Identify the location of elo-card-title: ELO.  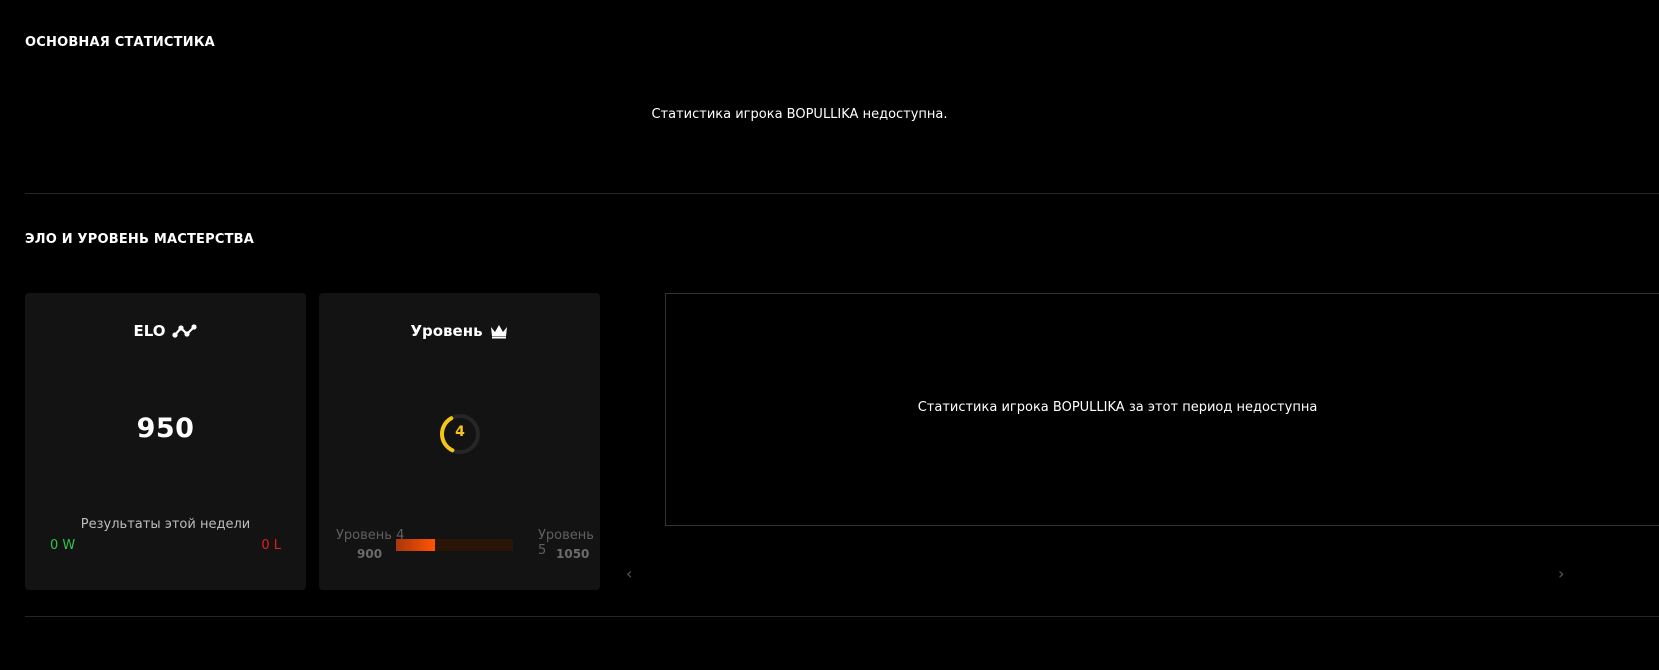
(149, 331).